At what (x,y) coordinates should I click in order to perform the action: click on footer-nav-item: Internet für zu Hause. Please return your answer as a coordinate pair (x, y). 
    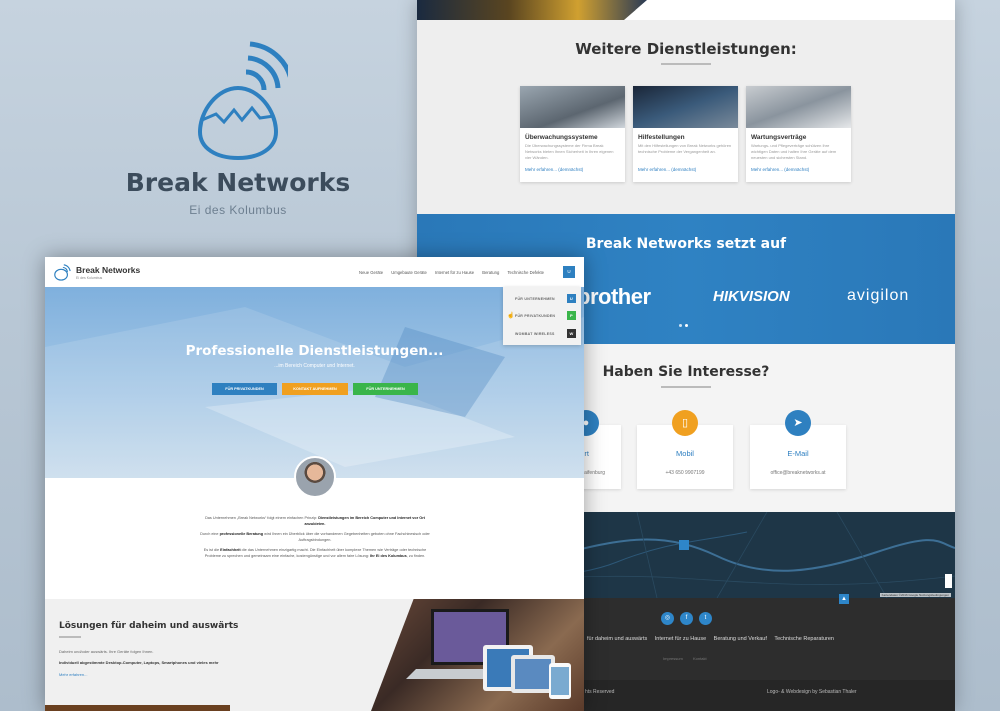
    Looking at the image, I should click on (680, 639).